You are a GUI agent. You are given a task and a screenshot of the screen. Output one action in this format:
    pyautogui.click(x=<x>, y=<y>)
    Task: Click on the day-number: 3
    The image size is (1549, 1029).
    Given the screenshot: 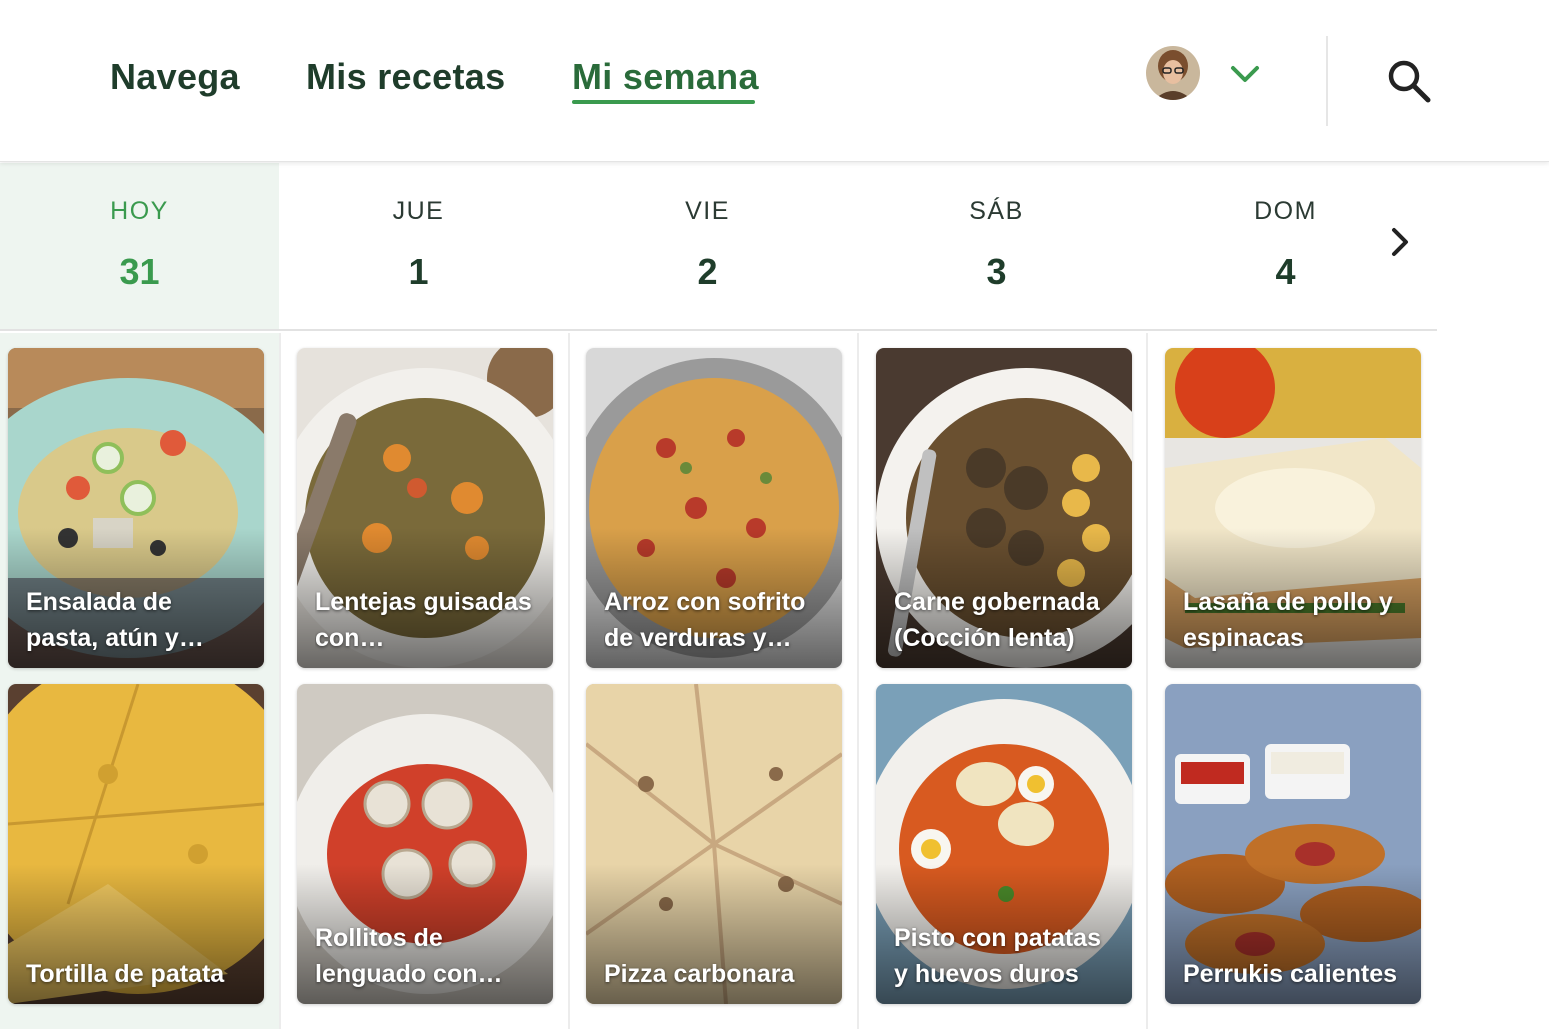 What is the action you would take?
    pyautogui.click(x=996, y=271)
    